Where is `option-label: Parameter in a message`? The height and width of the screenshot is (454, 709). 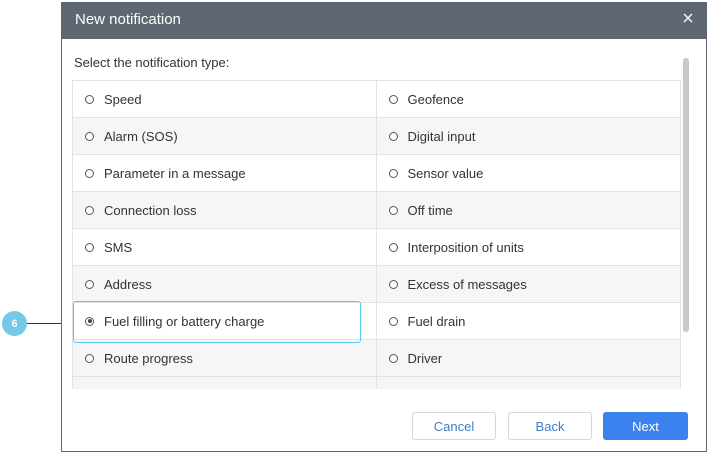 option-label: Parameter in a message is located at coordinates (175, 173).